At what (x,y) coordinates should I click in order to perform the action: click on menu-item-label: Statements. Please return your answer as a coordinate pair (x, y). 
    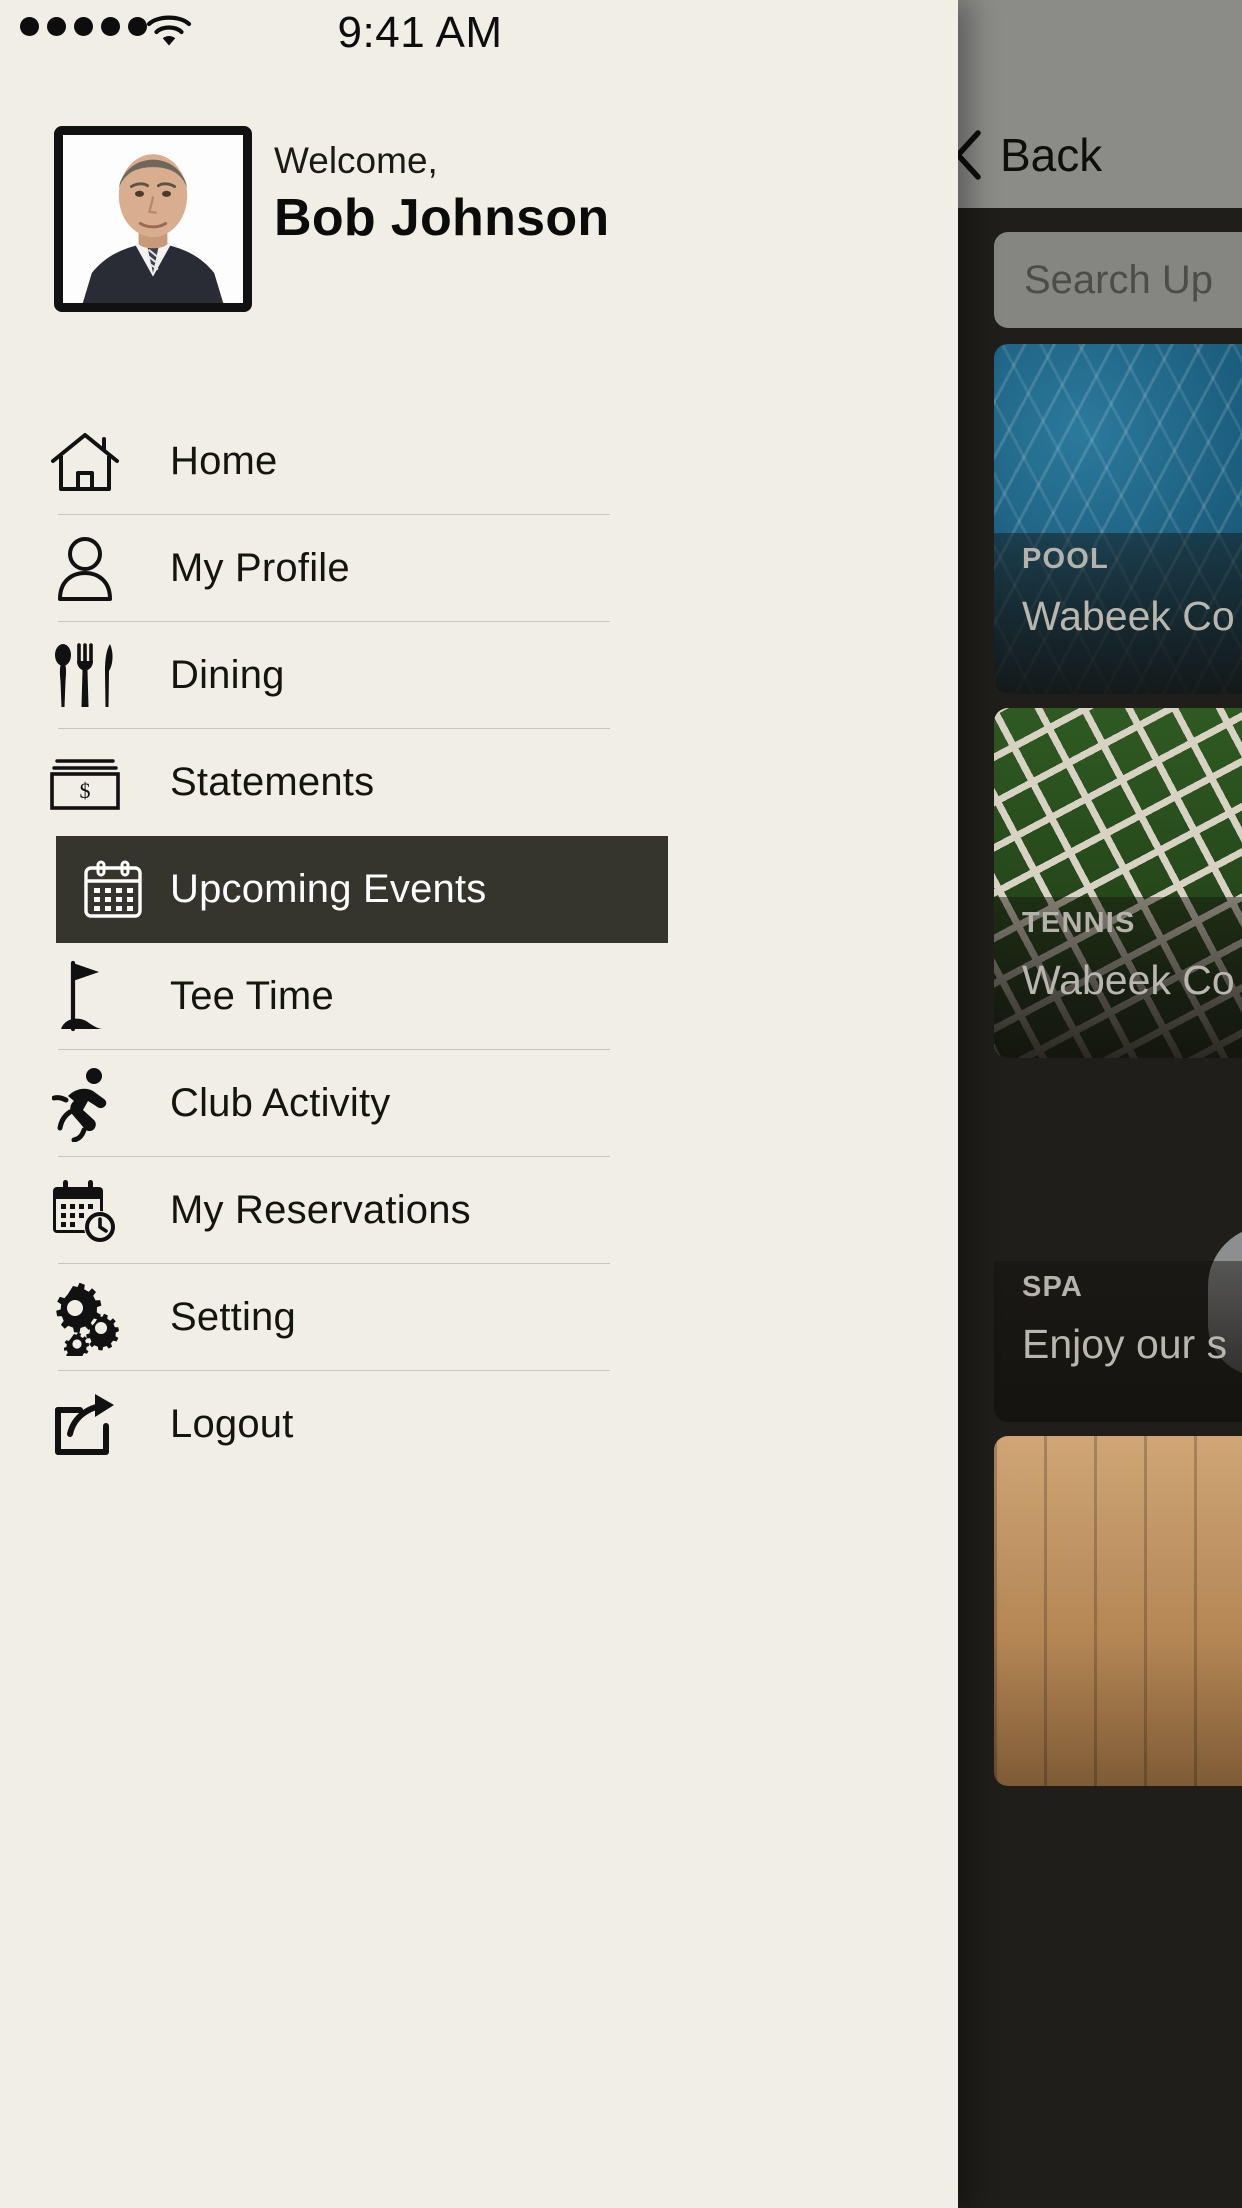
    Looking at the image, I should click on (272, 782).